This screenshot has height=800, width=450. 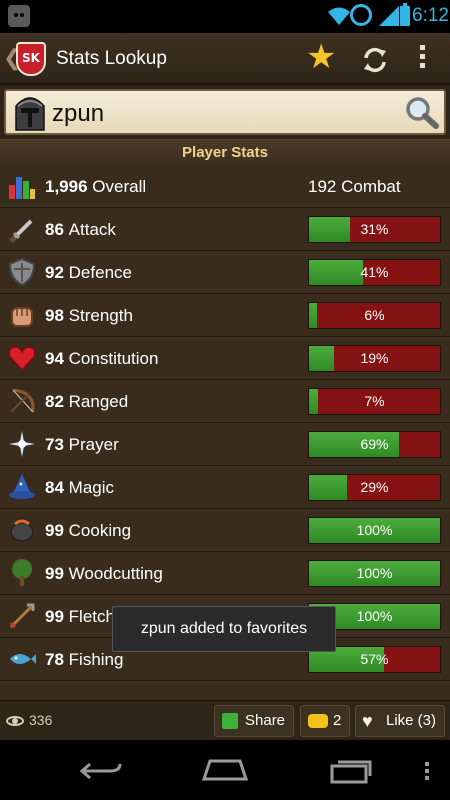 What do you see at coordinates (374, 401) in the screenshot?
I see `progress-percent: 7%` at bounding box center [374, 401].